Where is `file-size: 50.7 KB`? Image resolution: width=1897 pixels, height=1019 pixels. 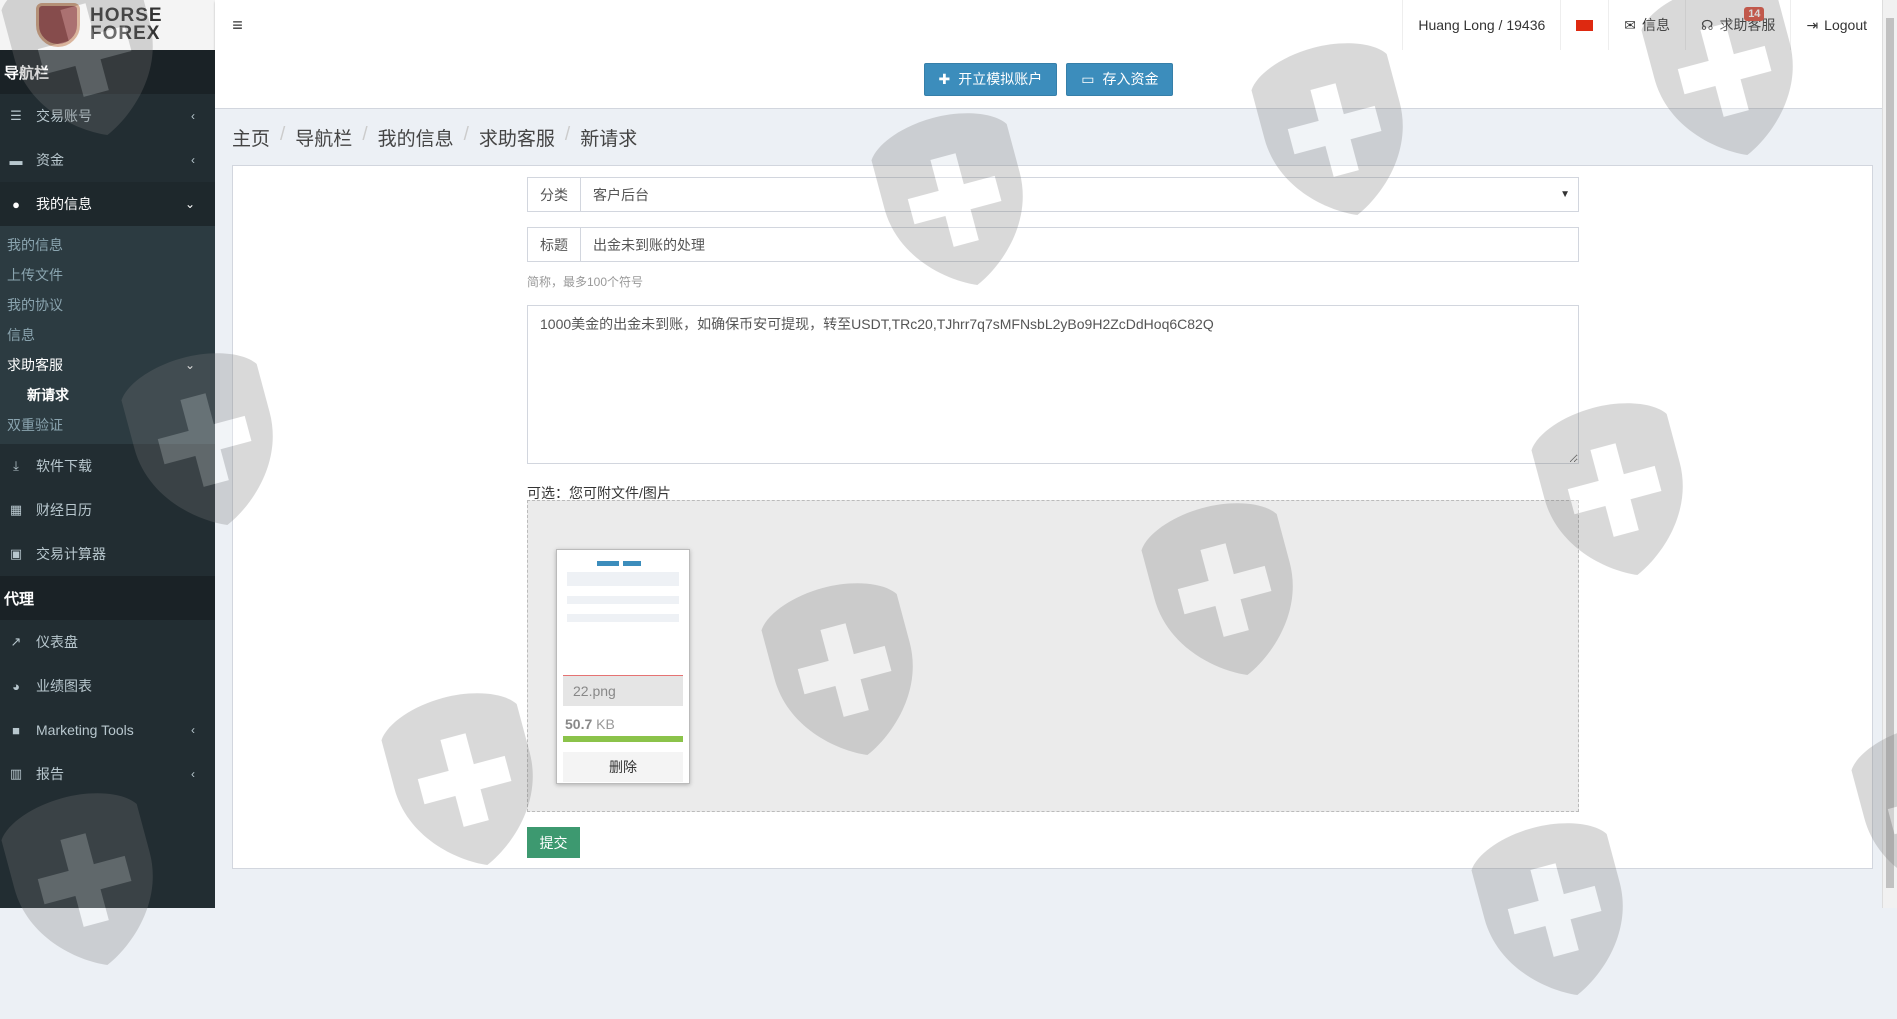 file-size: 50.7 KB is located at coordinates (623, 721).